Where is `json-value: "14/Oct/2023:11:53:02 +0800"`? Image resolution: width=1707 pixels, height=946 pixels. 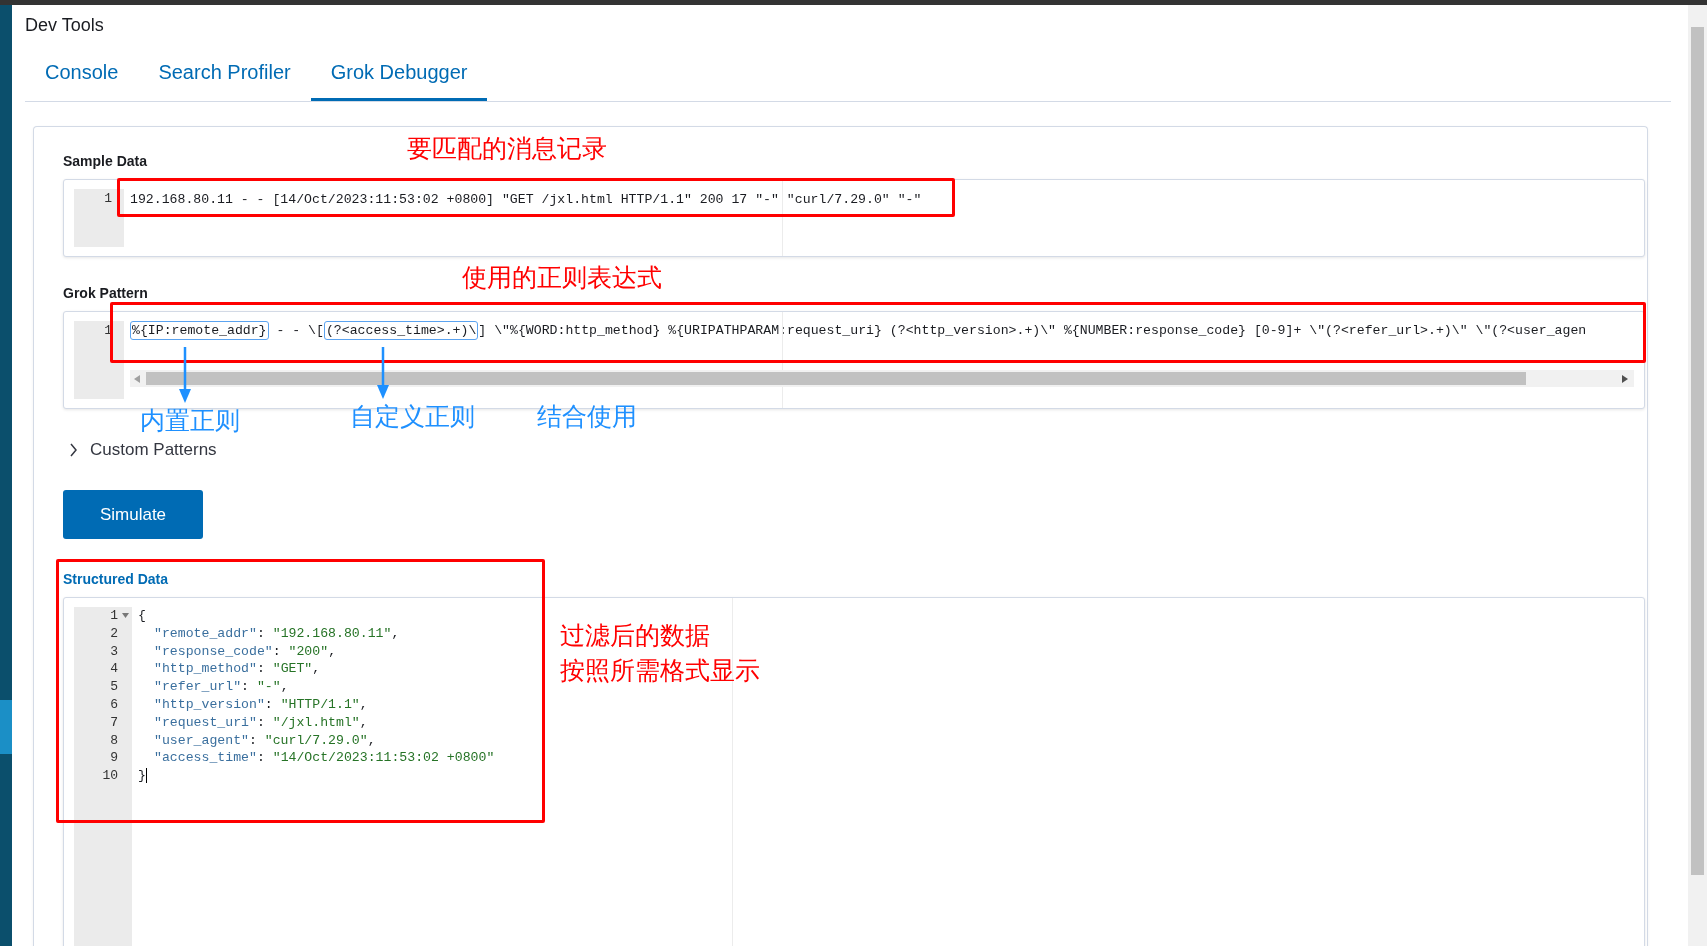 json-value: "14/Oct/2023:11:53:02 +0800" is located at coordinates (383, 758).